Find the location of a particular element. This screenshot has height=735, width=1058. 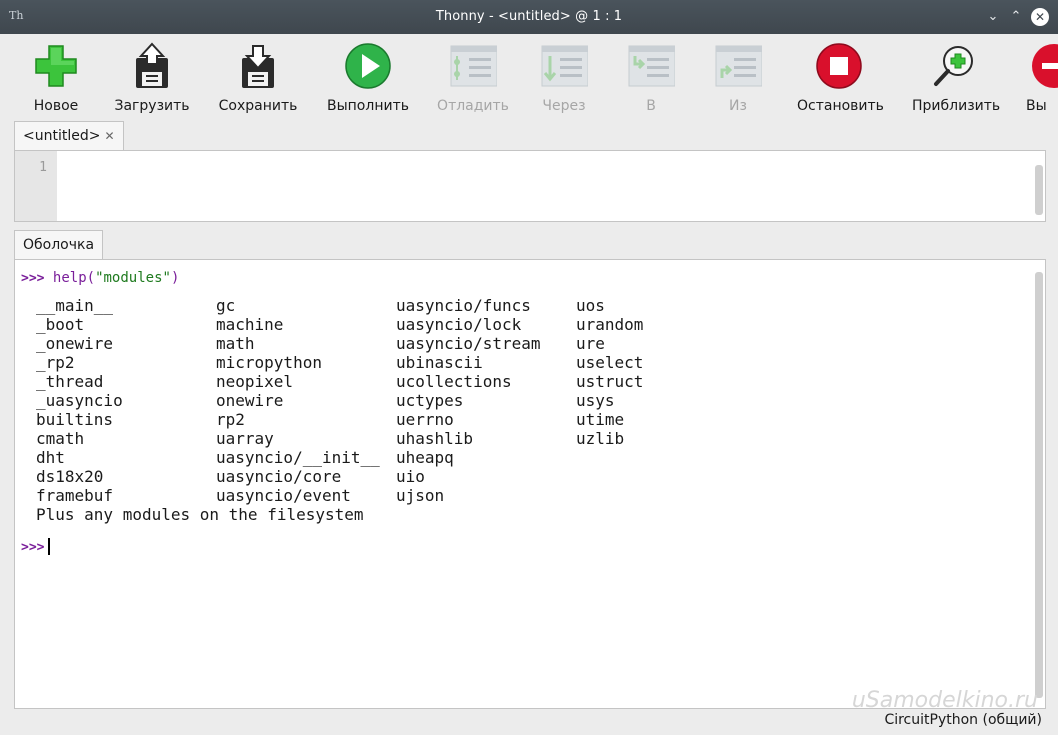

module-name: usys is located at coordinates (595, 400).